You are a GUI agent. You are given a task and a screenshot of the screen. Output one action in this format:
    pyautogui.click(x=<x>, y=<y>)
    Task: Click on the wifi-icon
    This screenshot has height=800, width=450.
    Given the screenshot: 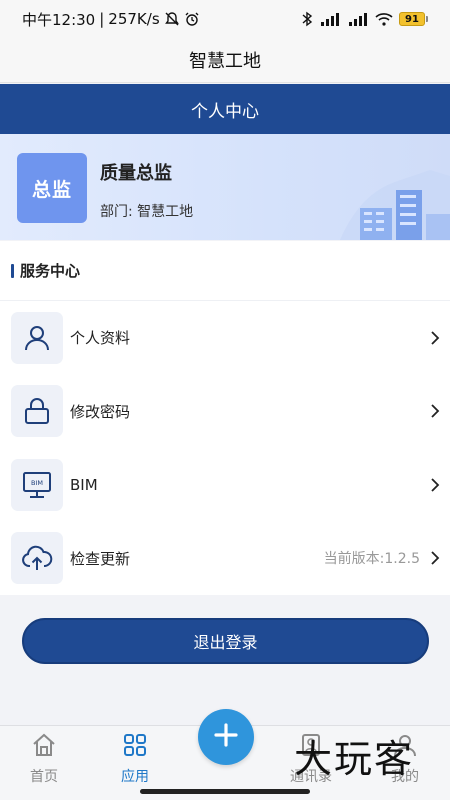 What is the action you would take?
    pyautogui.click(x=384, y=19)
    